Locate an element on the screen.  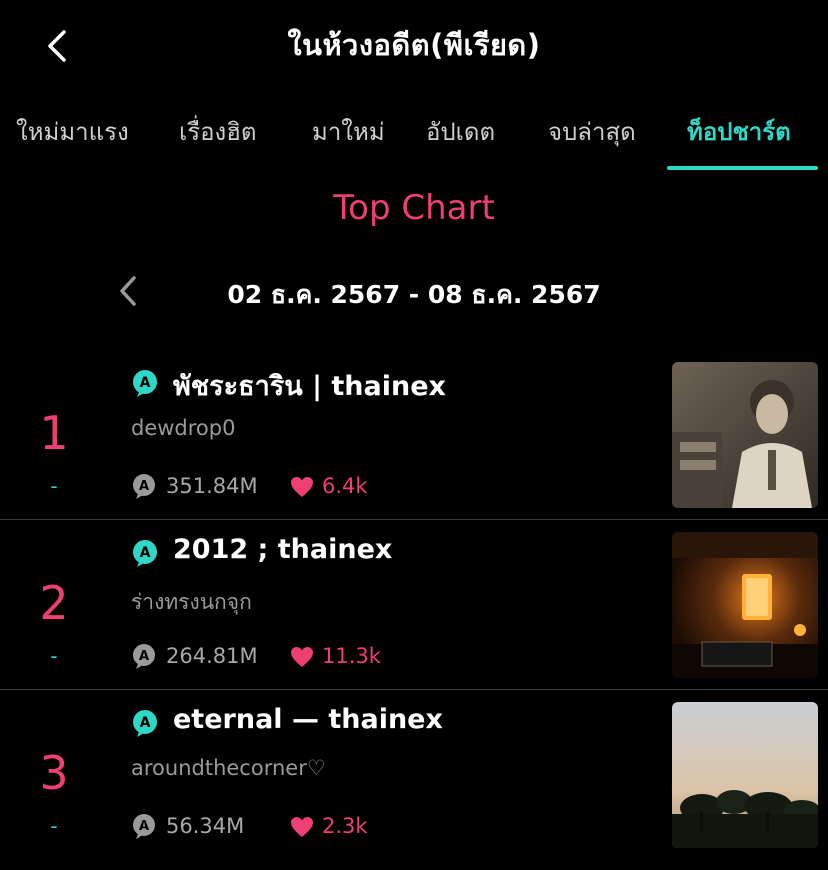
like-count: 6.4k is located at coordinates (345, 486).